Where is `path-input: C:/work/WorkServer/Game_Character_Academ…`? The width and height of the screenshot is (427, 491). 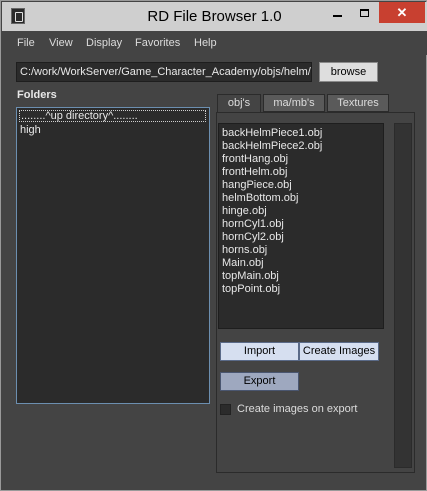
path-input: C:/work/WorkServer/Game_Character_Academ… is located at coordinates (164, 72).